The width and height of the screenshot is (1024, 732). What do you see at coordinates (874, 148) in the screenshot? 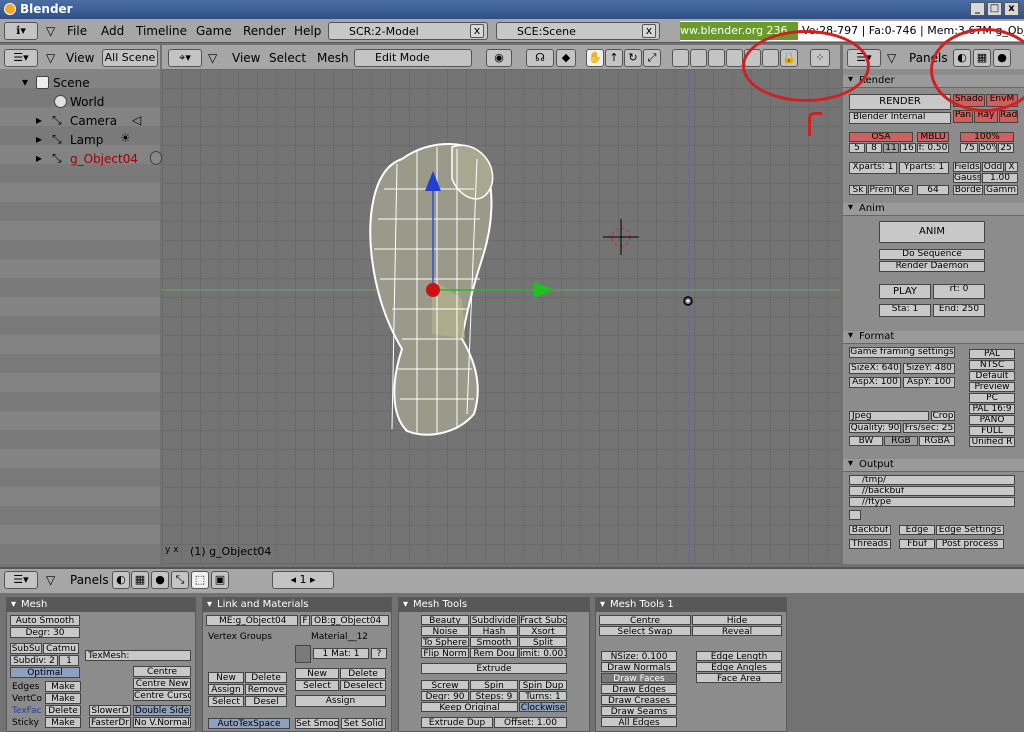
I see `osa-8: 8` at bounding box center [874, 148].